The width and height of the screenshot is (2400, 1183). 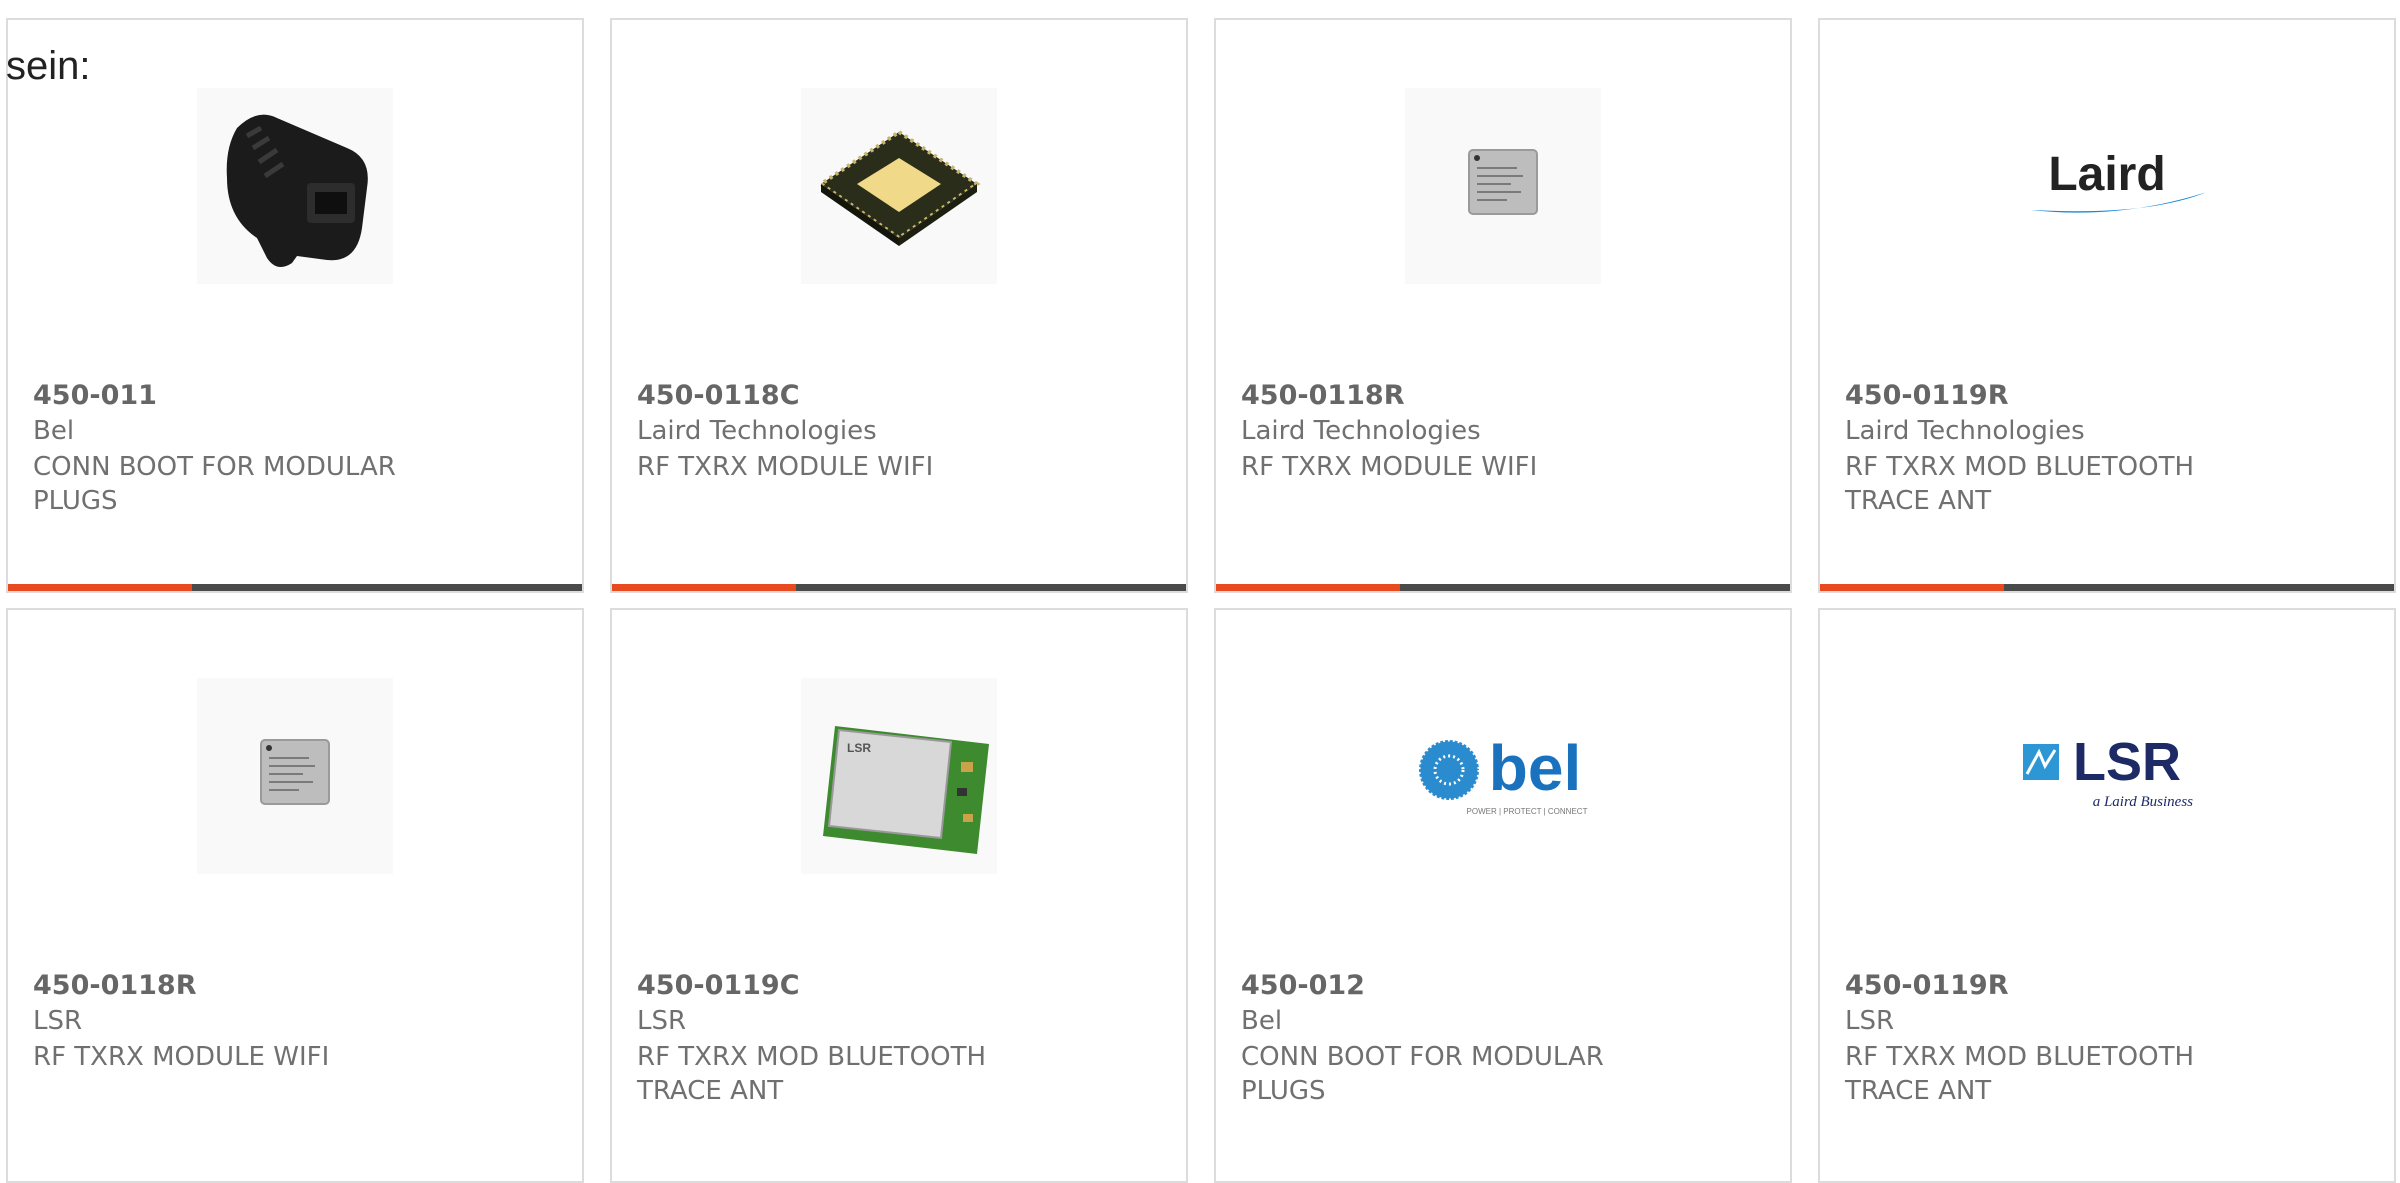 I want to click on product-image: bel POWER | PROTECT | CONNECT, so click(x=1503, y=776).